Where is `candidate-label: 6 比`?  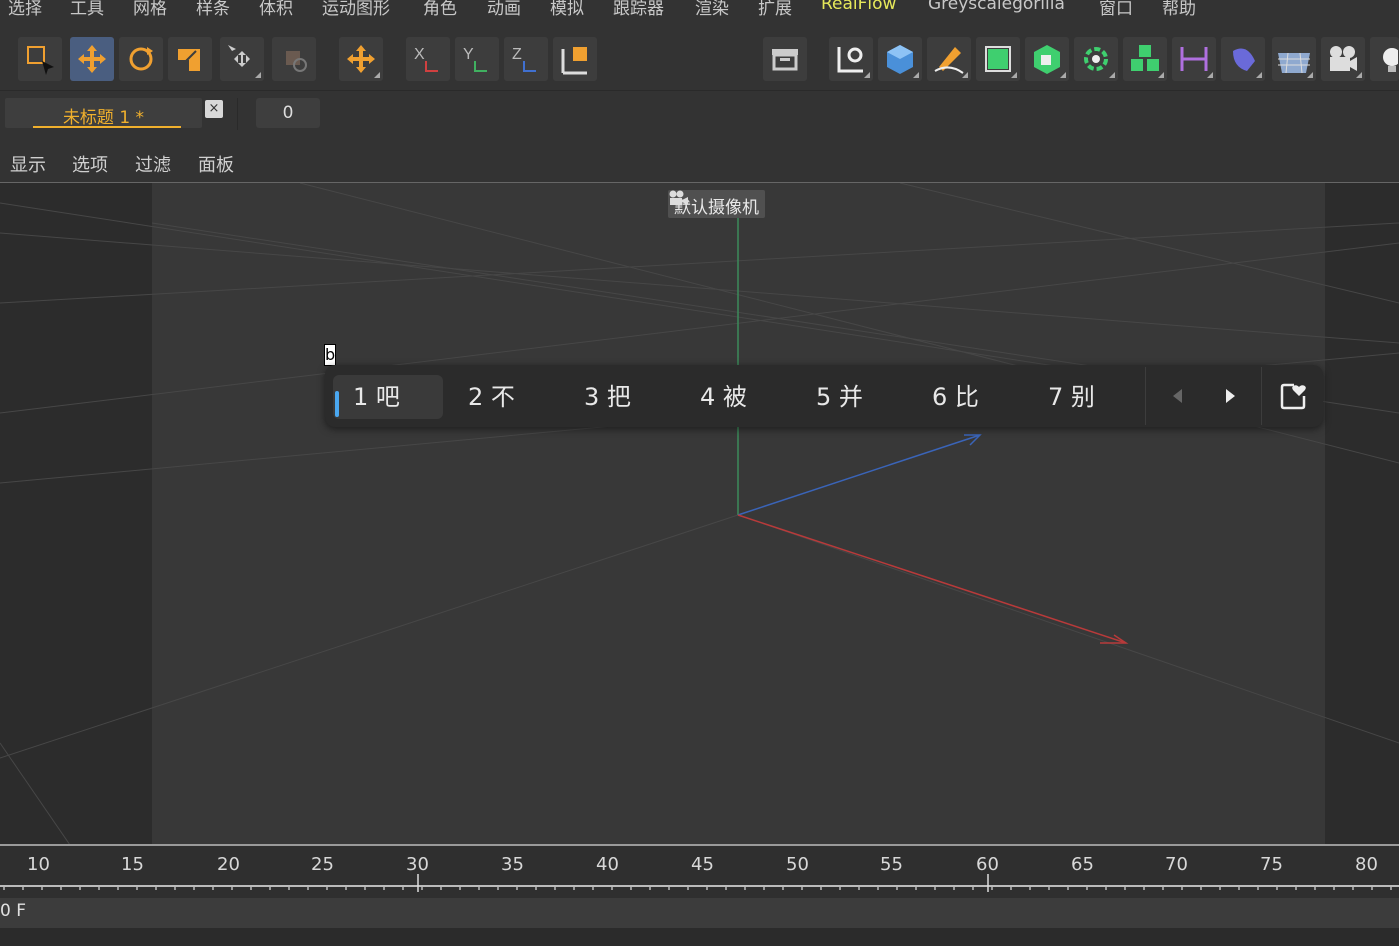
candidate-label: 6 比 is located at coordinates (955, 397).